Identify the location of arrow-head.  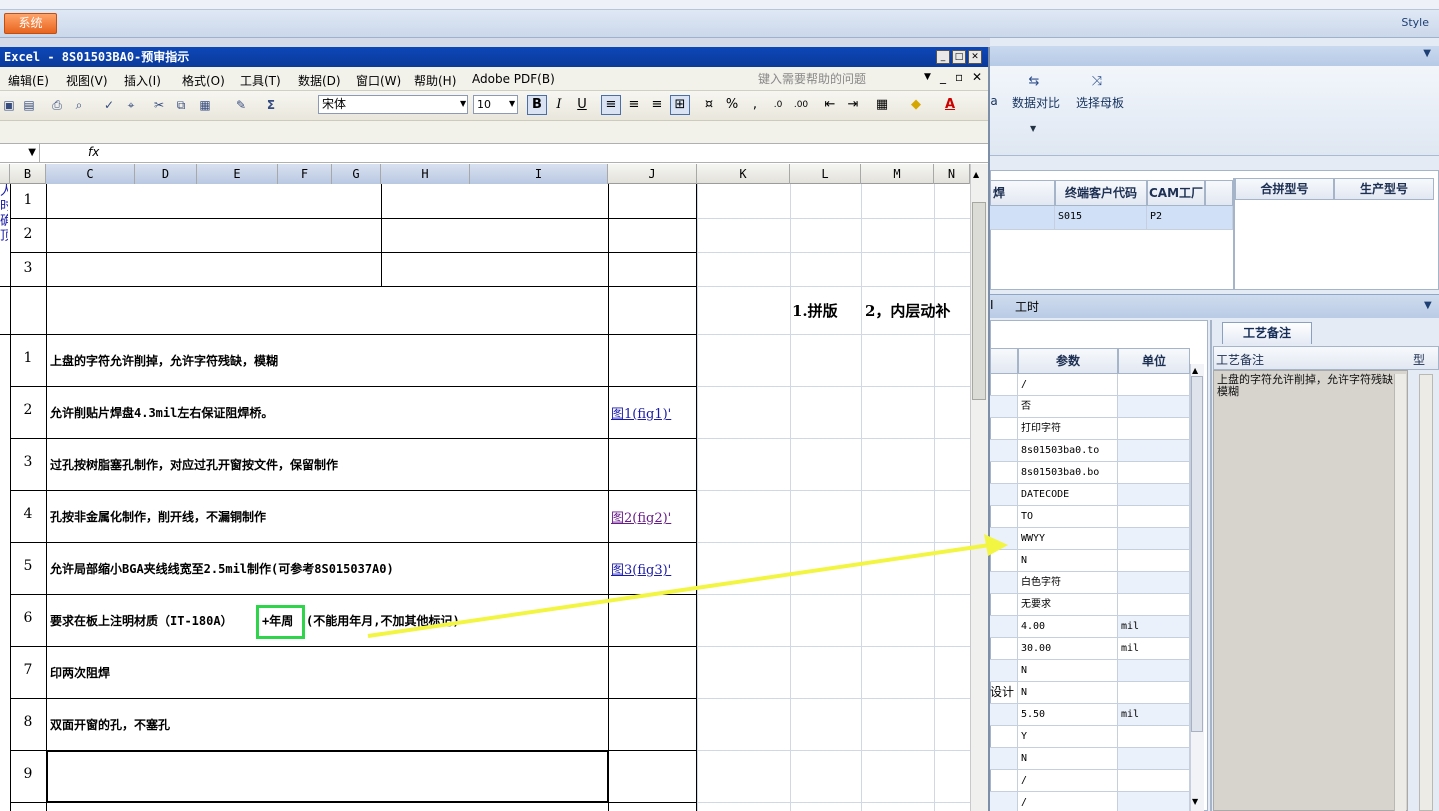
(996, 545).